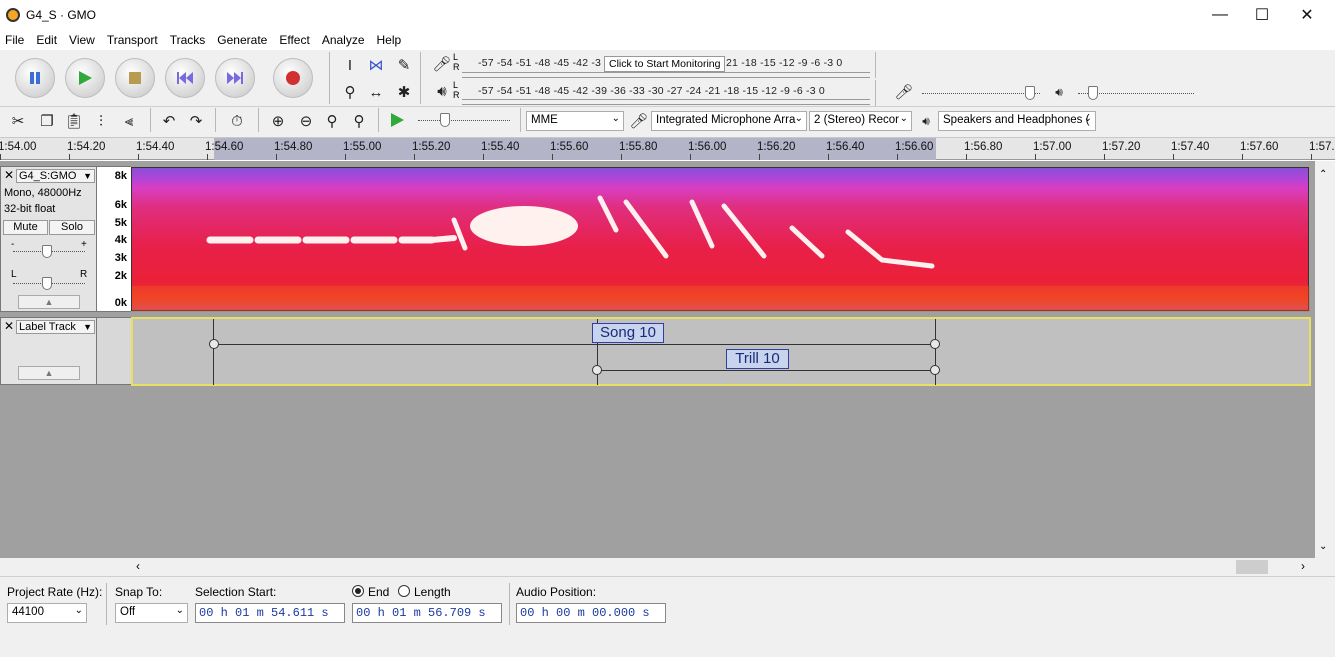 This screenshot has width=1335, height=657. What do you see at coordinates (133, 40) in the screenshot?
I see `menu-transport: Transport` at bounding box center [133, 40].